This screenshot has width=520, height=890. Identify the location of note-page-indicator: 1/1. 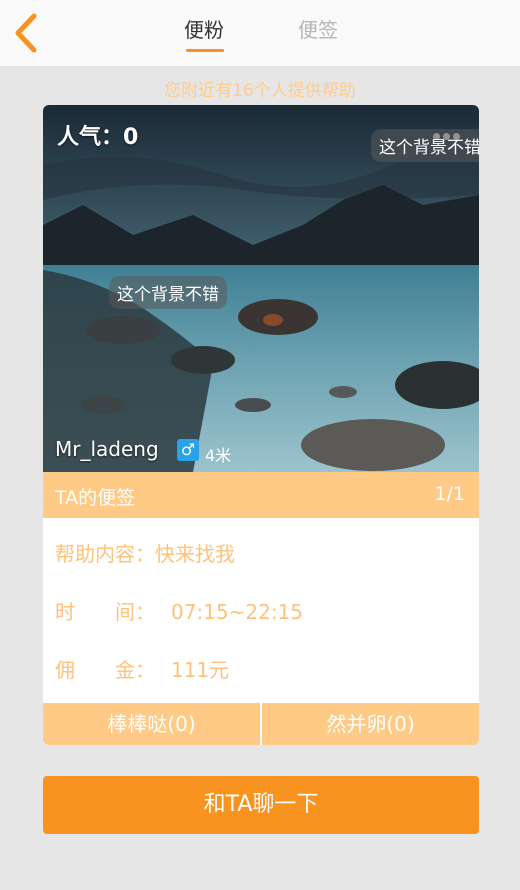
(449, 494).